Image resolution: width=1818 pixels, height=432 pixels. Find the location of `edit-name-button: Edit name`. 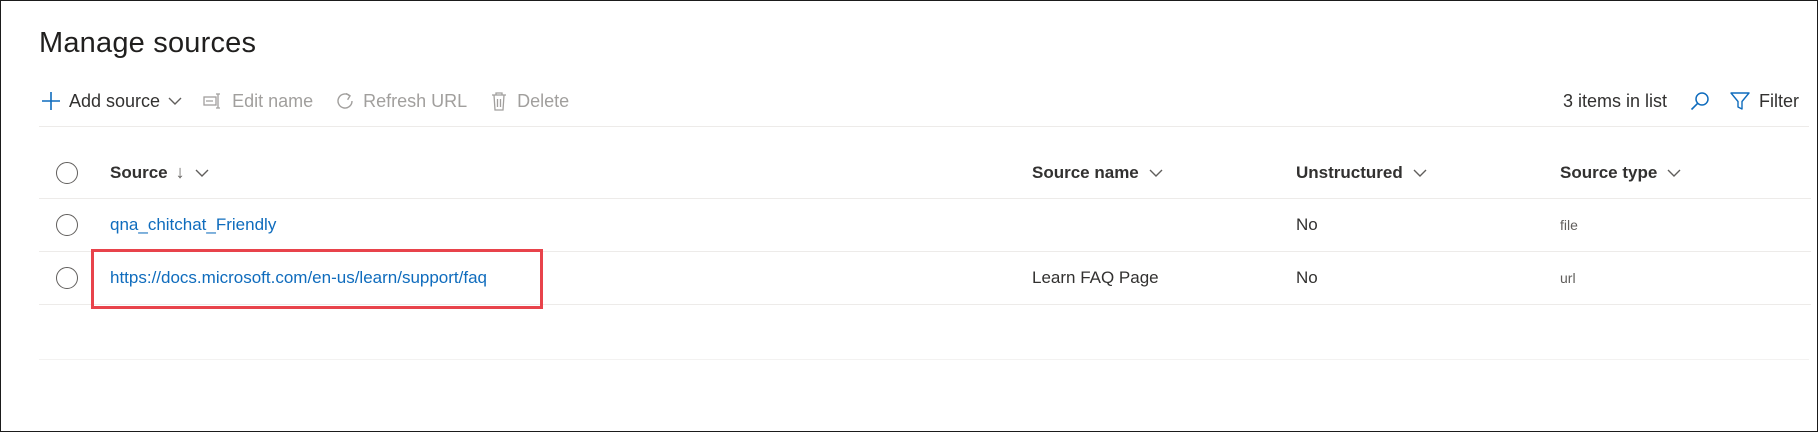

edit-name-button: Edit name is located at coordinates (257, 101).